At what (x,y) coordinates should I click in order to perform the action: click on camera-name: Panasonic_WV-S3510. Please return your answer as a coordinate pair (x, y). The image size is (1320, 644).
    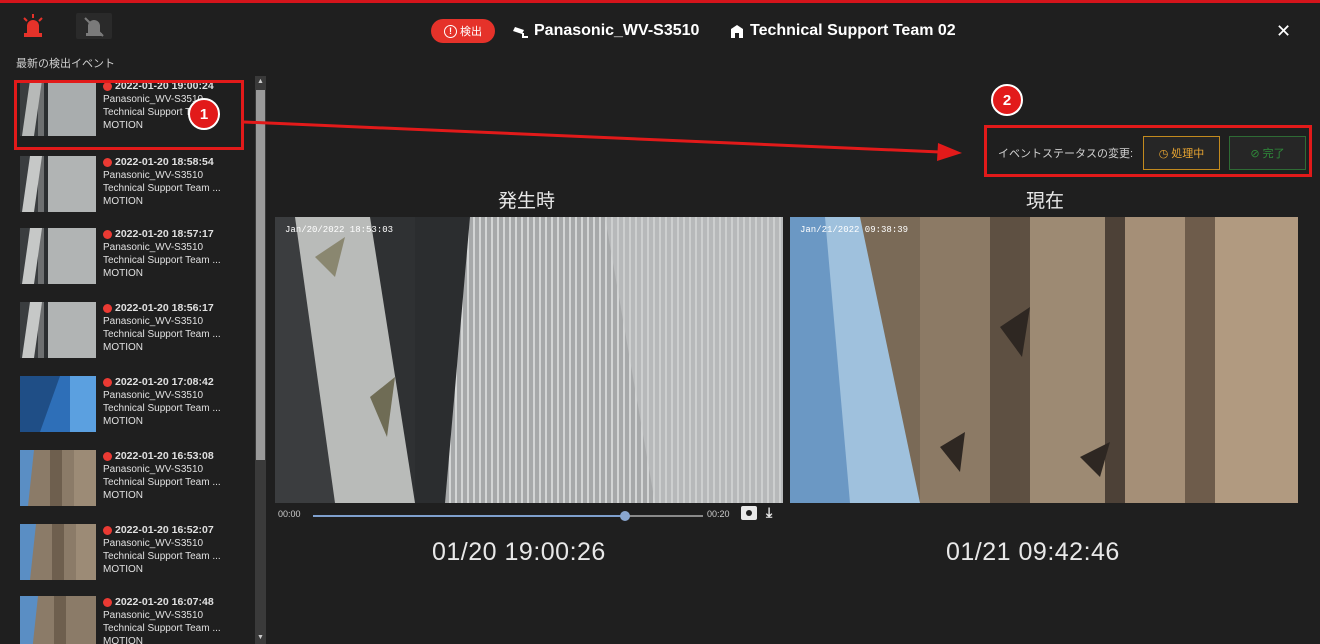
    Looking at the image, I should click on (605, 31).